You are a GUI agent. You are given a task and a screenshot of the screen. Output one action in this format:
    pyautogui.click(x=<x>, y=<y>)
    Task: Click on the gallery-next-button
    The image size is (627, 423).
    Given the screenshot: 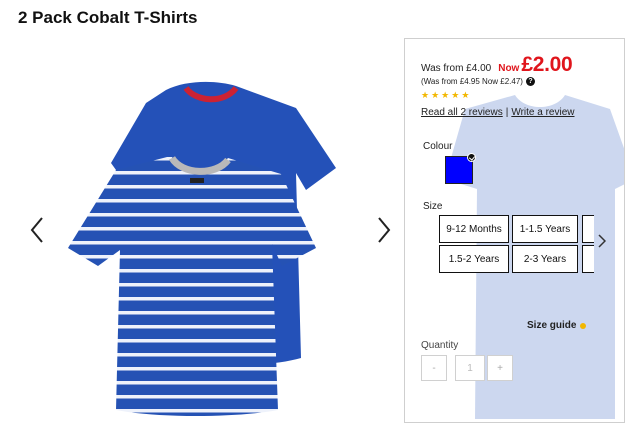 What is the action you would take?
    pyautogui.click(x=384, y=230)
    